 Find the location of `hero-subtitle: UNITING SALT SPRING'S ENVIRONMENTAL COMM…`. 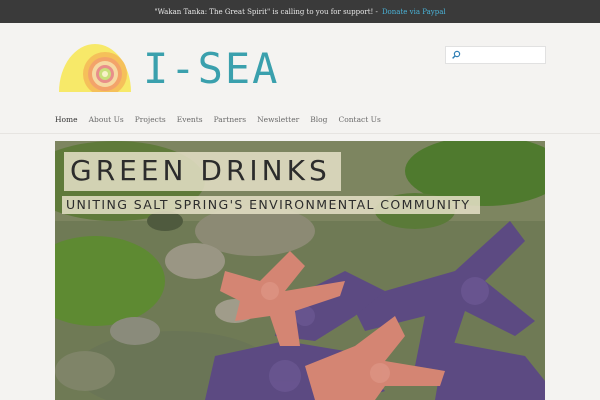

hero-subtitle: UNITING SALT SPRING'S ENVIRONMENTAL COMM… is located at coordinates (271, 205).